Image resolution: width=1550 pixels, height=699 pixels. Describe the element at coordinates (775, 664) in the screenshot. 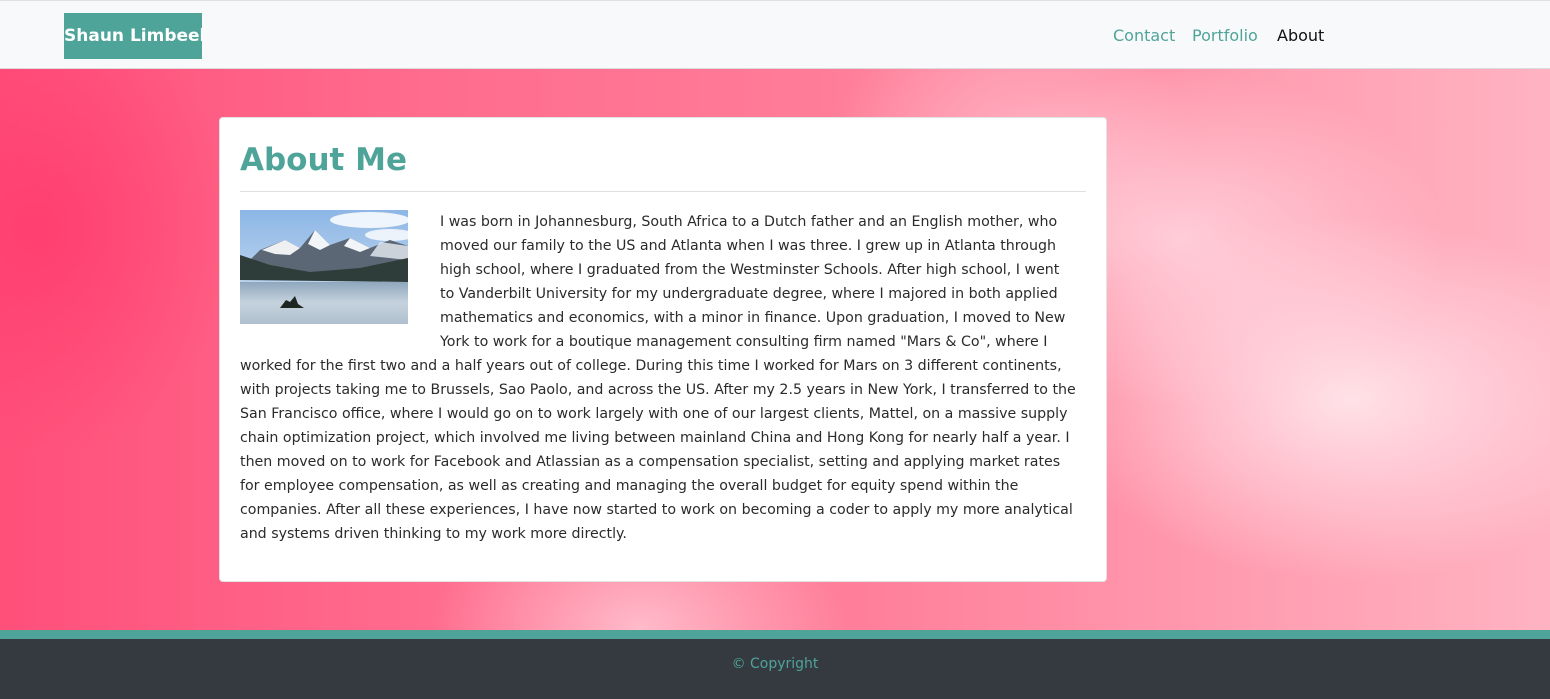

I see `copyright-text: © Copyright` at that location.